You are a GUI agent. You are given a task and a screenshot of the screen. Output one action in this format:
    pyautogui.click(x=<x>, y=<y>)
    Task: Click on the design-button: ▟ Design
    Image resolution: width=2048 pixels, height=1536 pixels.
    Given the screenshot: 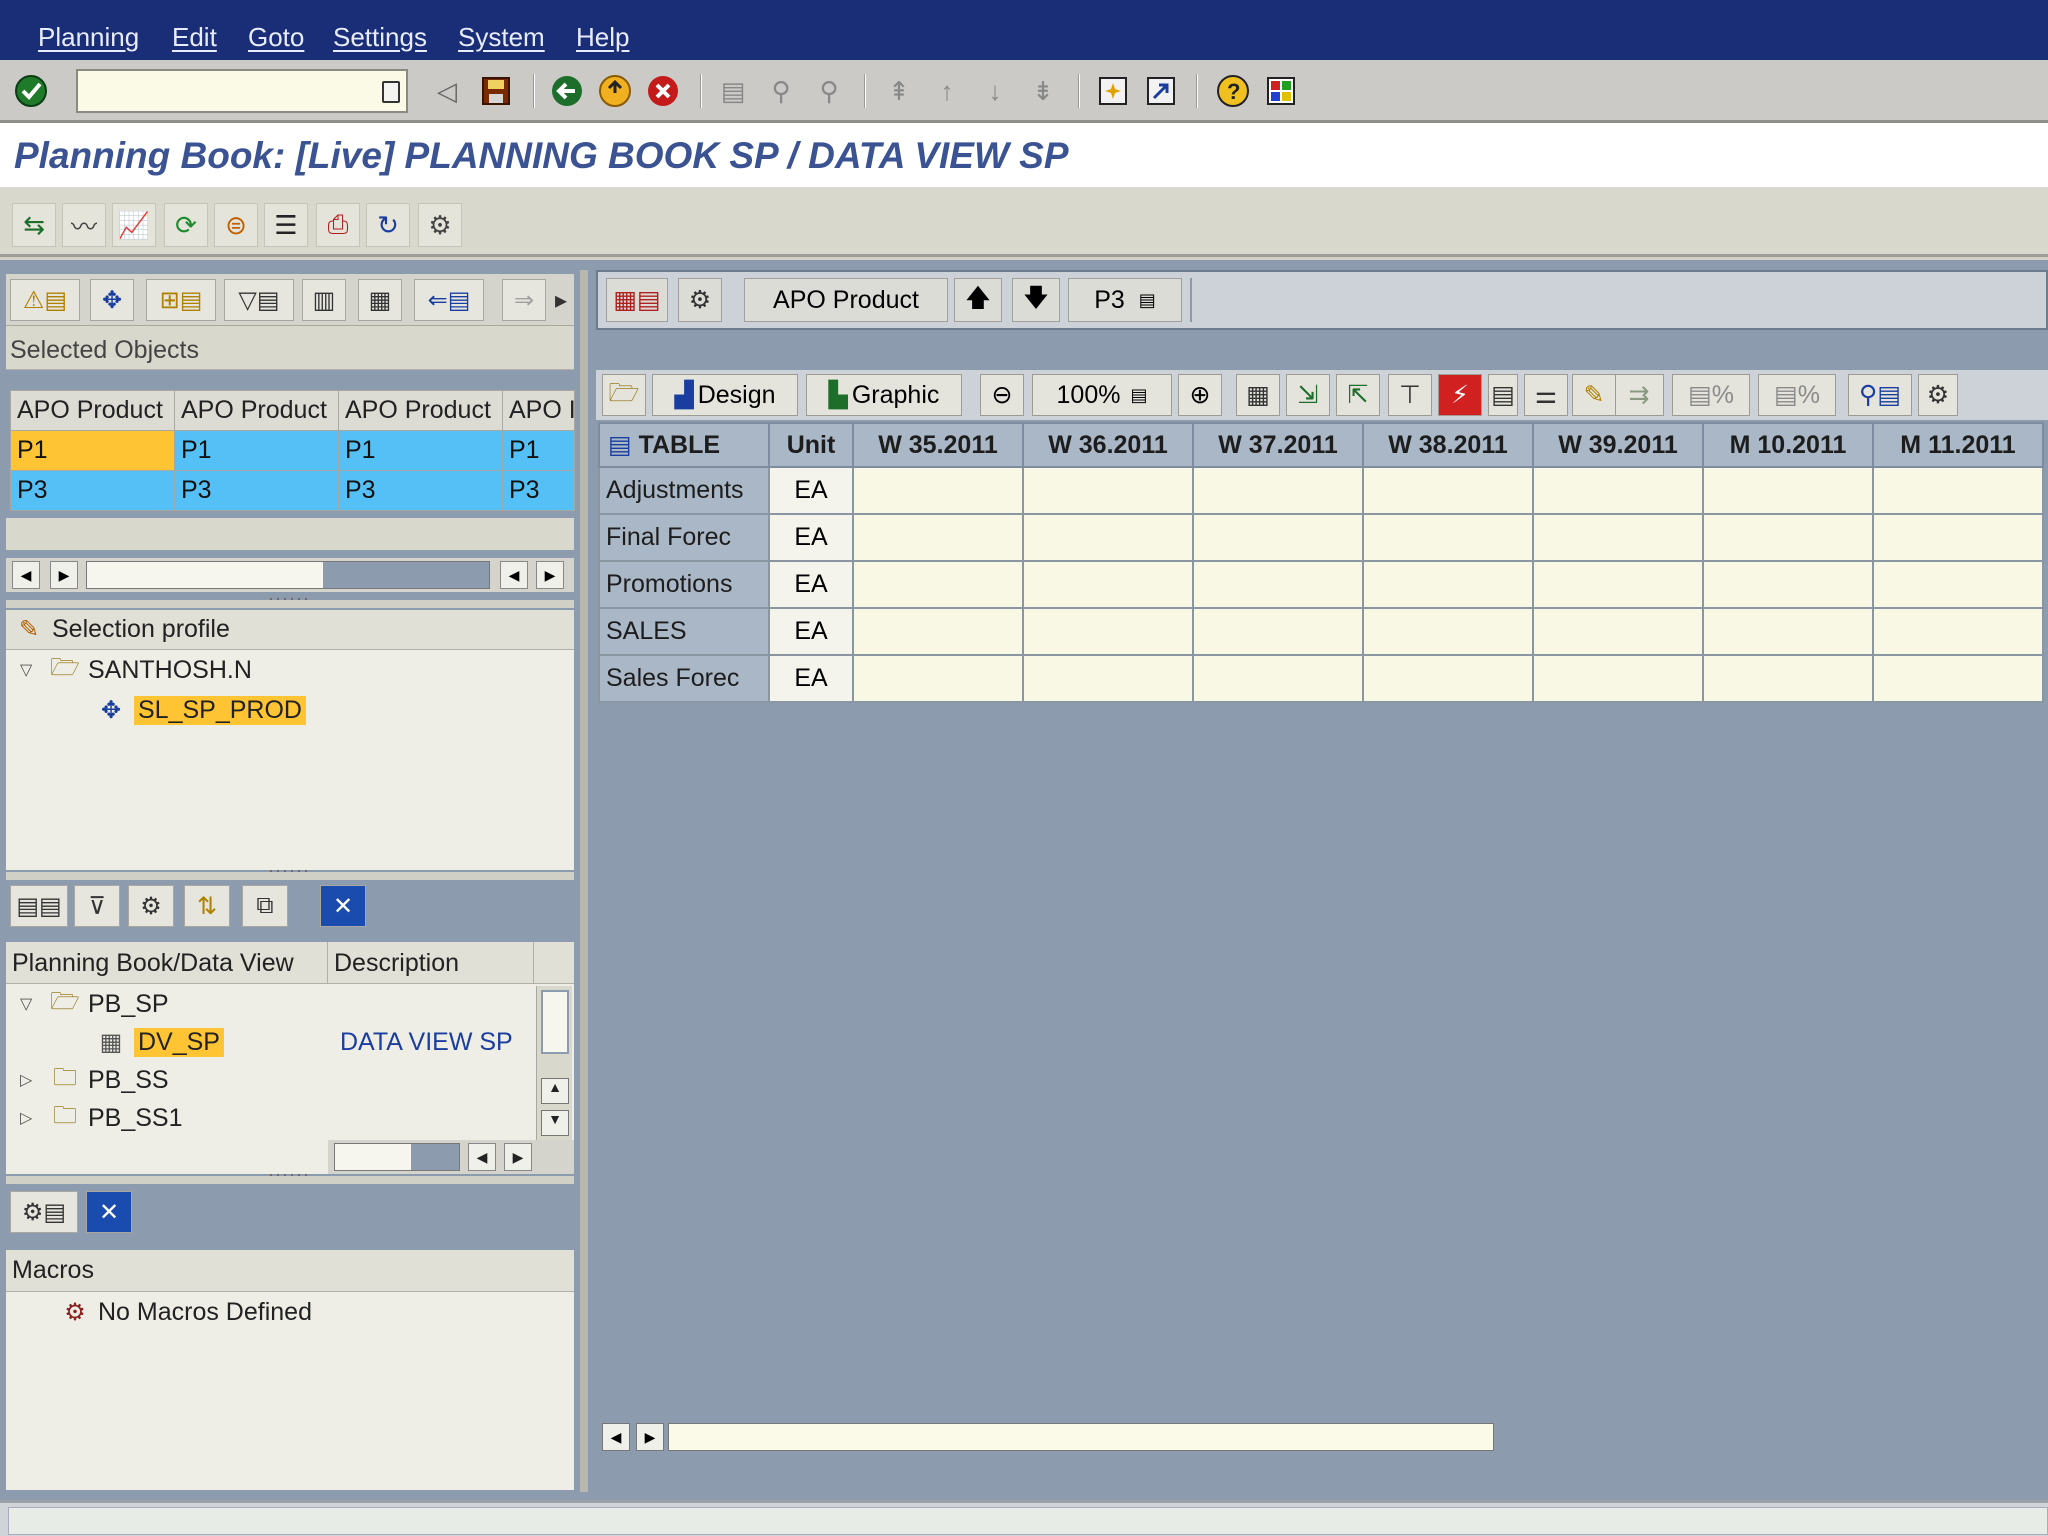 What is the action you would take?
    pyautogui.click(x=725, y=395)
    